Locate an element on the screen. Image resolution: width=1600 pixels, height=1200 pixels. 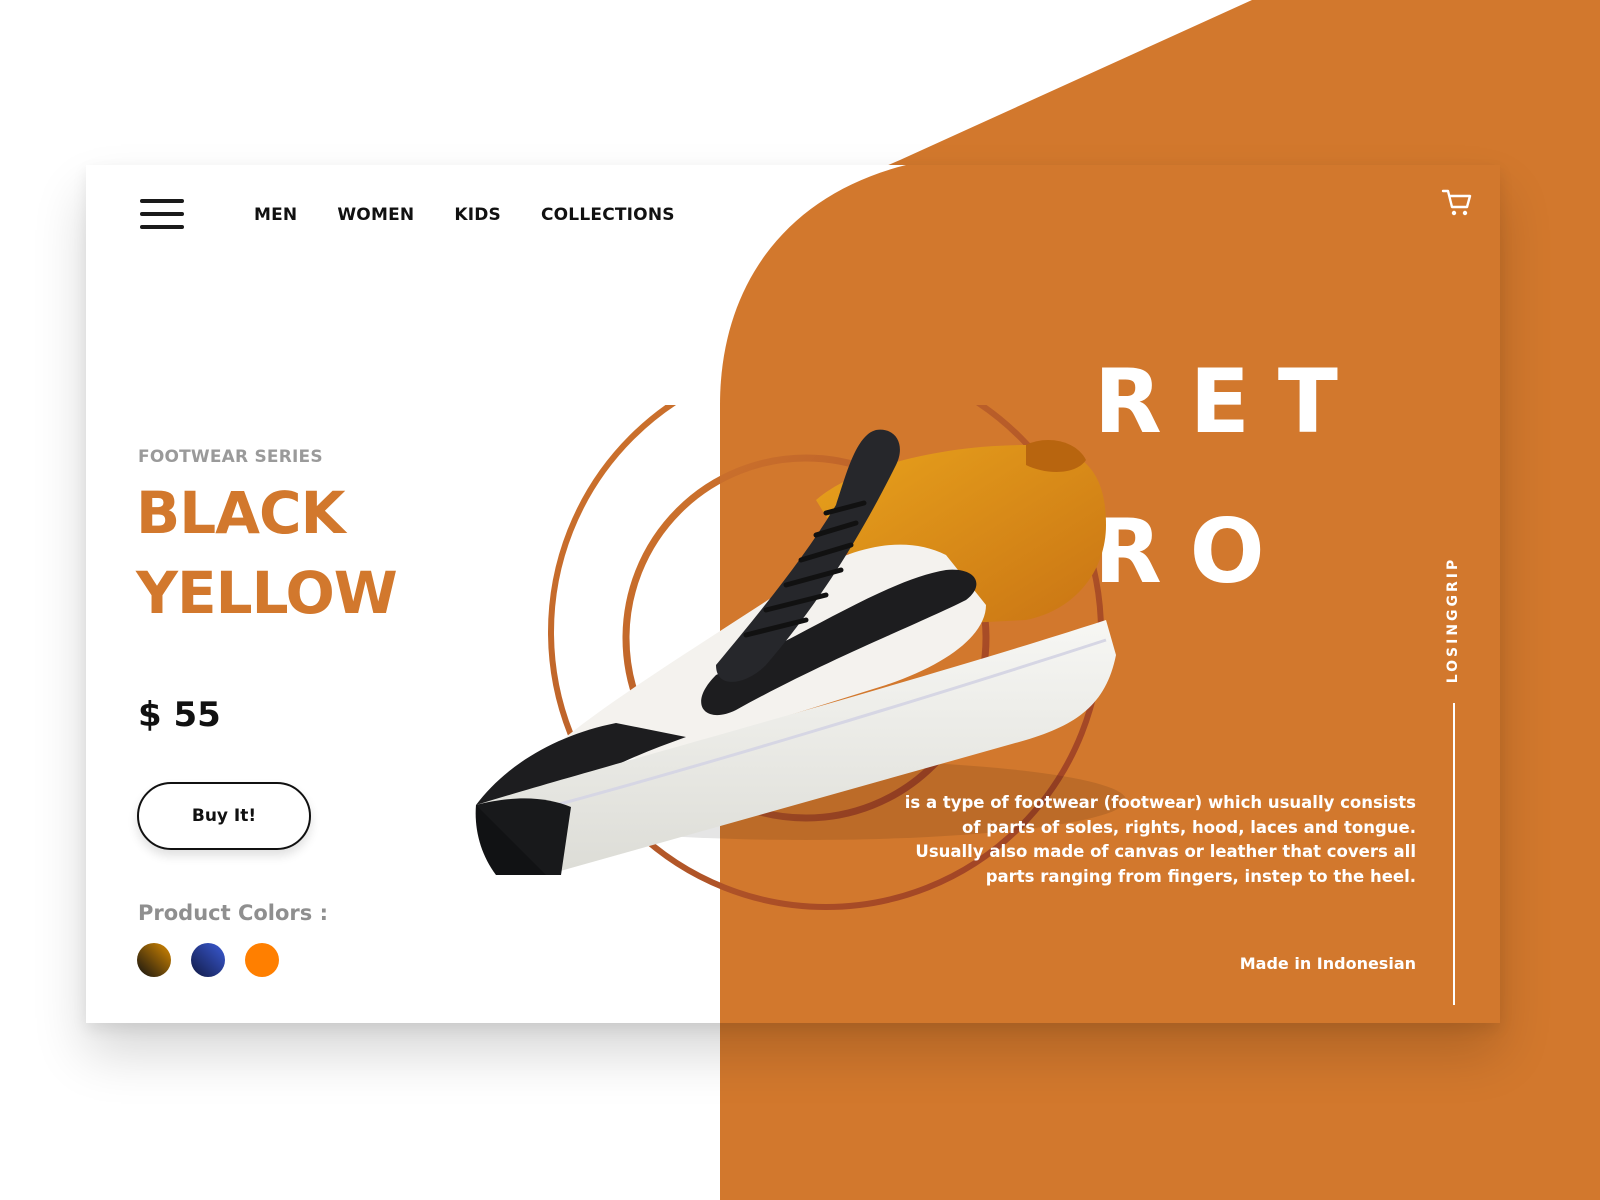
main-nav: MEN WOMEN KIDS COLLECTIONS is located at coordinates (464, 215).